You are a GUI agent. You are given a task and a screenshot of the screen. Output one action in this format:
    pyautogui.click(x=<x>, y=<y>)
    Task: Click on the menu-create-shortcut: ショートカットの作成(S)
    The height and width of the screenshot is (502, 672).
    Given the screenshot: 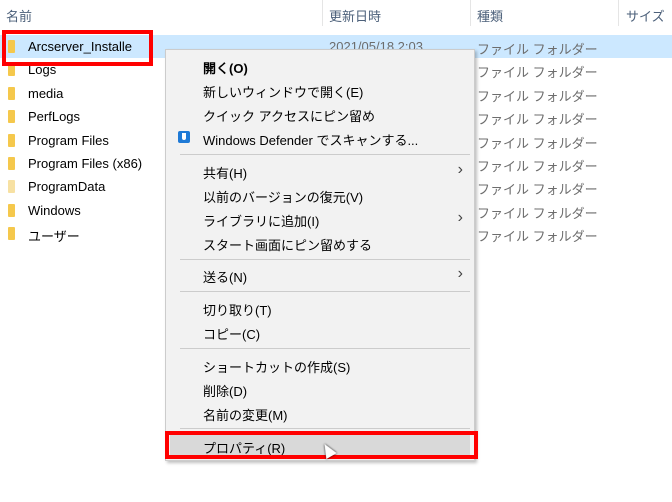 What is the action you would take?
    pyautogui.click(x=320, y=365)
    